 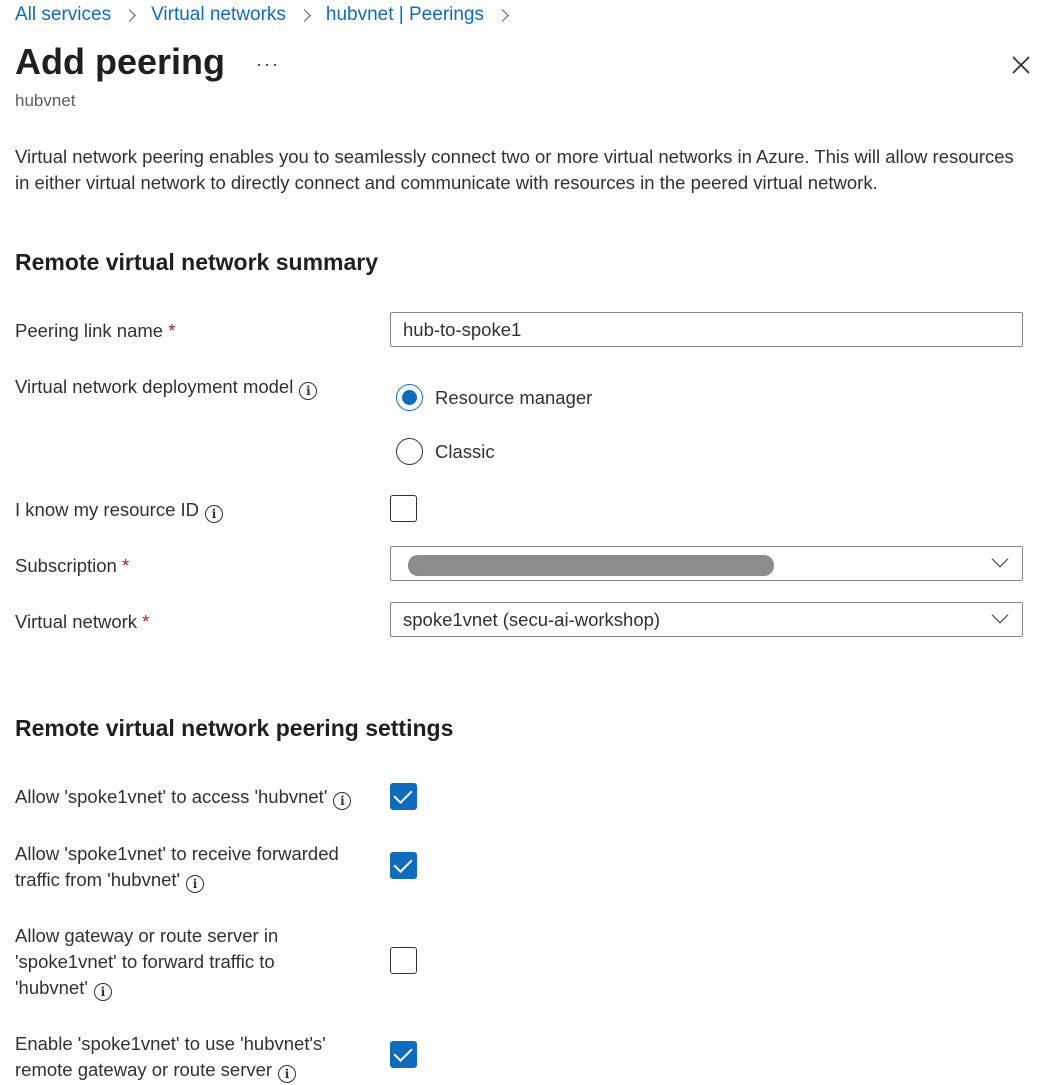 I want to click on radio-classic: Classic, so click(x=445, y=451).